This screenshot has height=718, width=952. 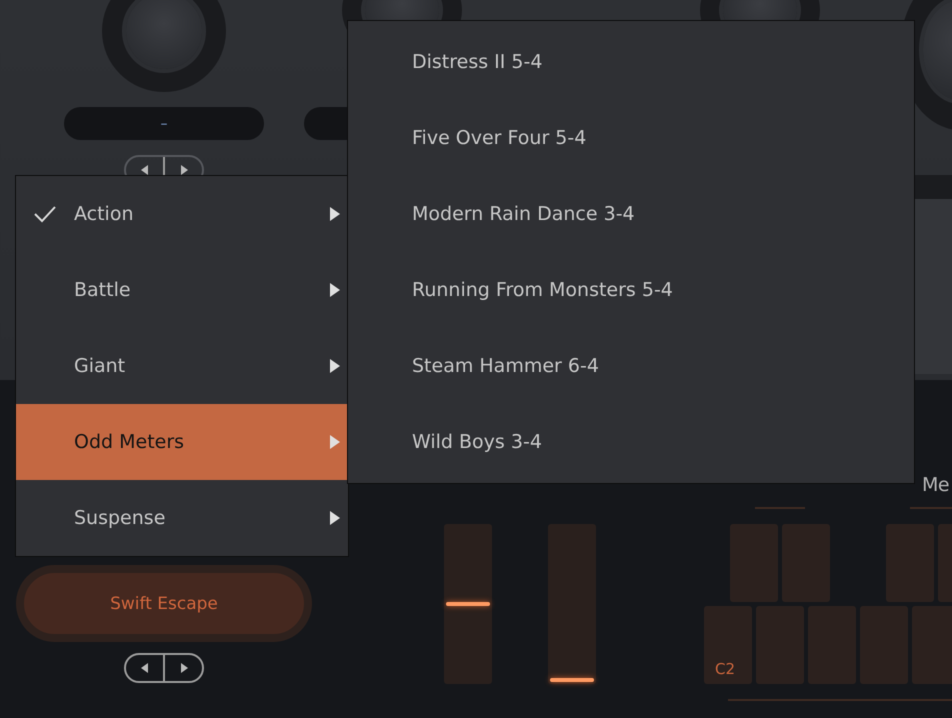 I want to click on menu-item: Odd Meters, so click(x=182, y=442).